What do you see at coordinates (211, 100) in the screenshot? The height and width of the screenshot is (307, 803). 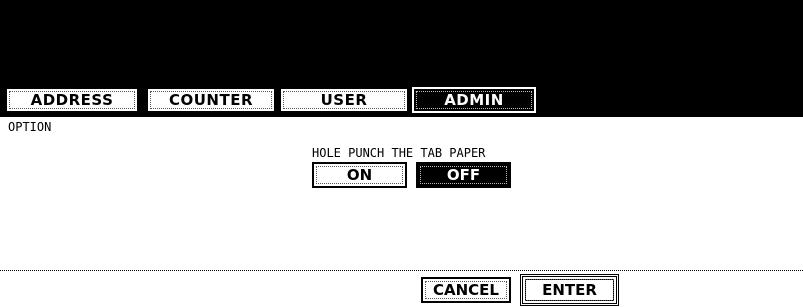 I see `tab-counter: COUNTER` at bounding box center [211, 100].